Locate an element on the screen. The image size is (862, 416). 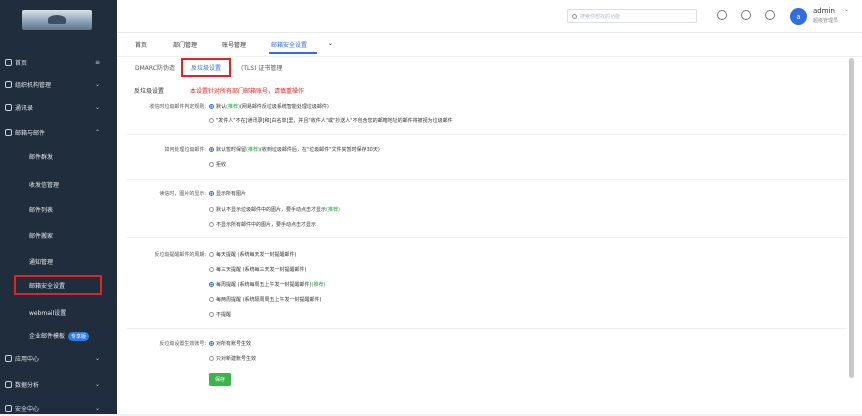
sidebar-item-label: 首页 is located at coordinates (21, 63).